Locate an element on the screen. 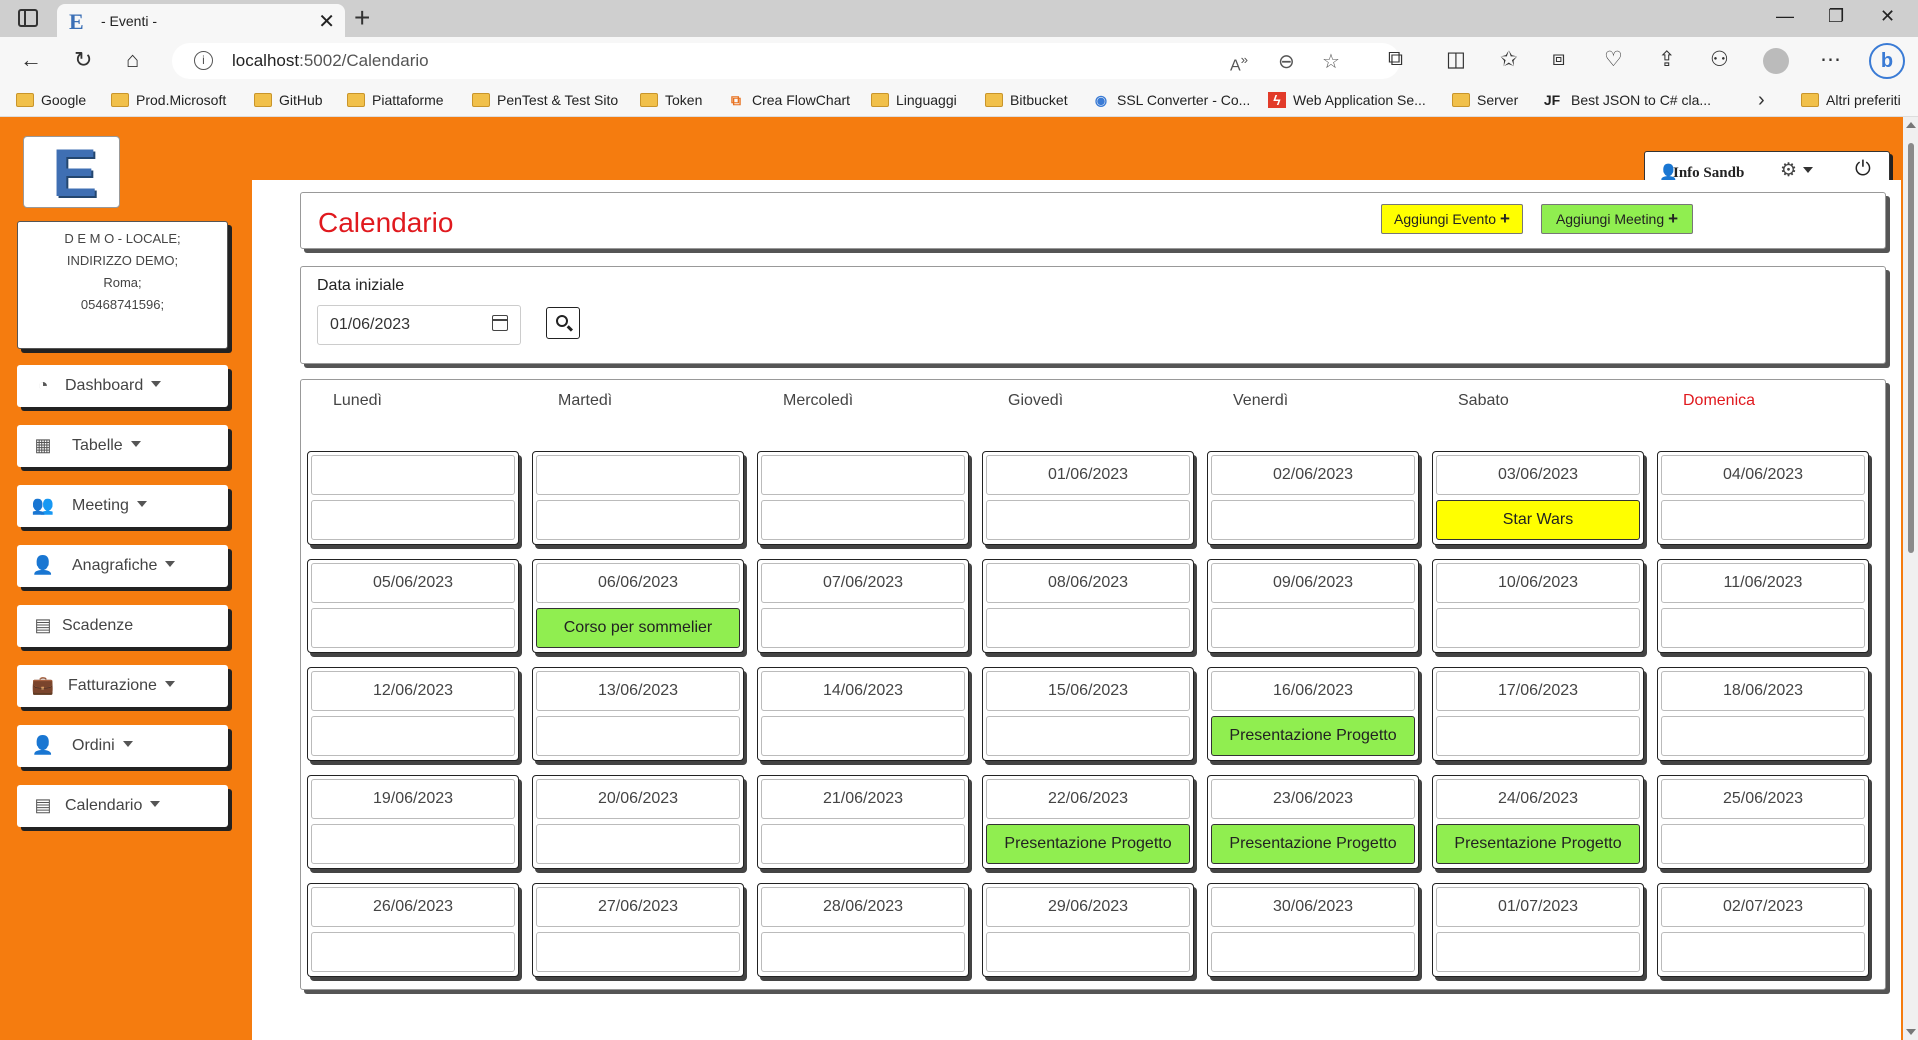 The height and width of the screenshot is (1040, 1918). logout-power-icon: ⏻ is located at coordinates (1863, 169).